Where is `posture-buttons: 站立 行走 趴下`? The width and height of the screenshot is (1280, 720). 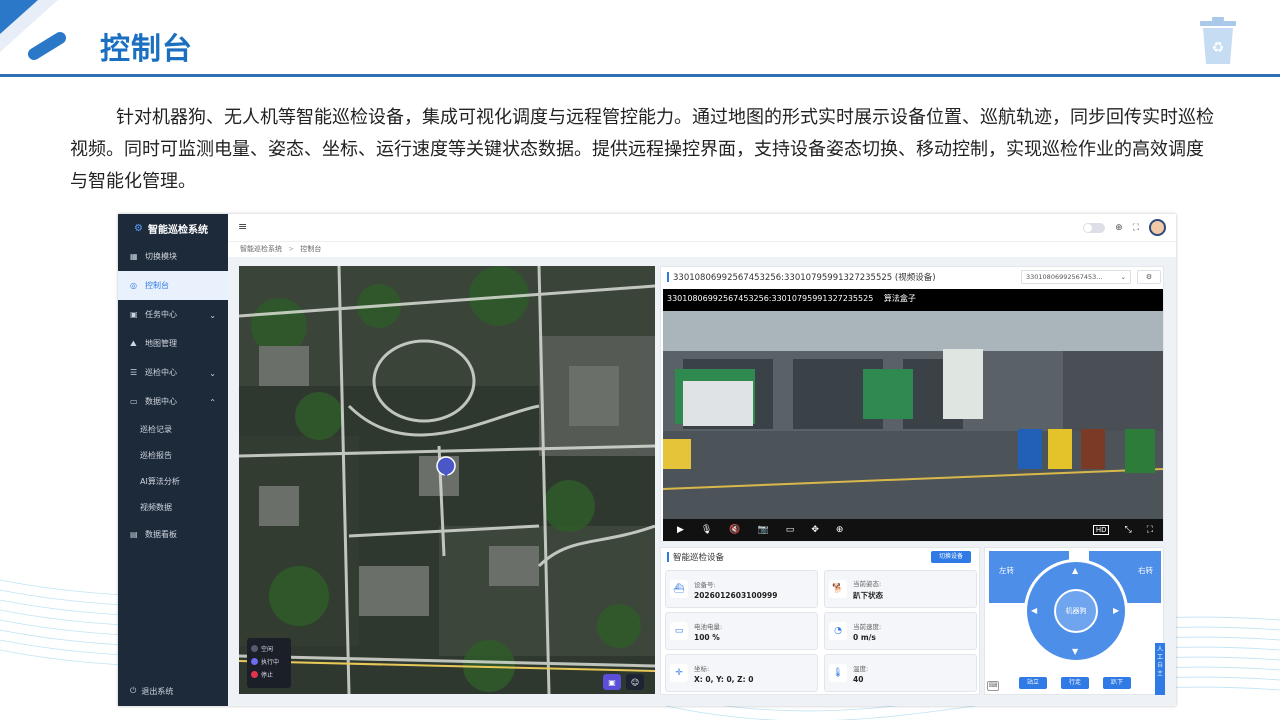 posture-buttons: 站立 行走 趴下 is located at coordinates (1075, 683).